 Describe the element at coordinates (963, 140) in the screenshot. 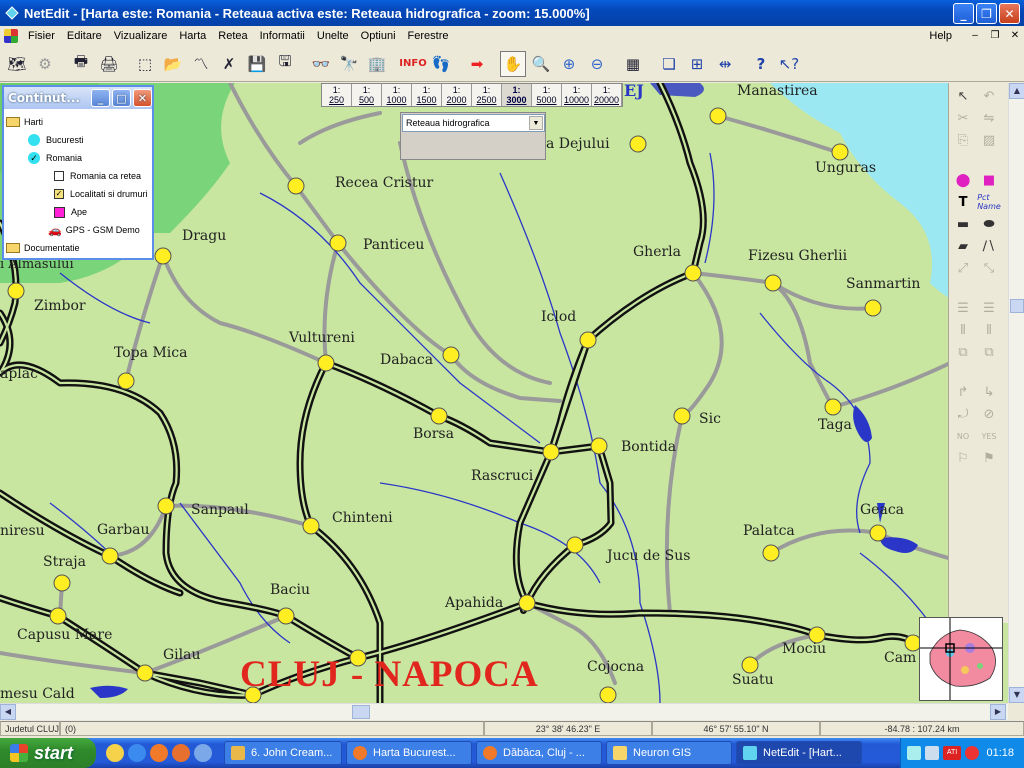

I see `copy-icon: ⎘` at that location.